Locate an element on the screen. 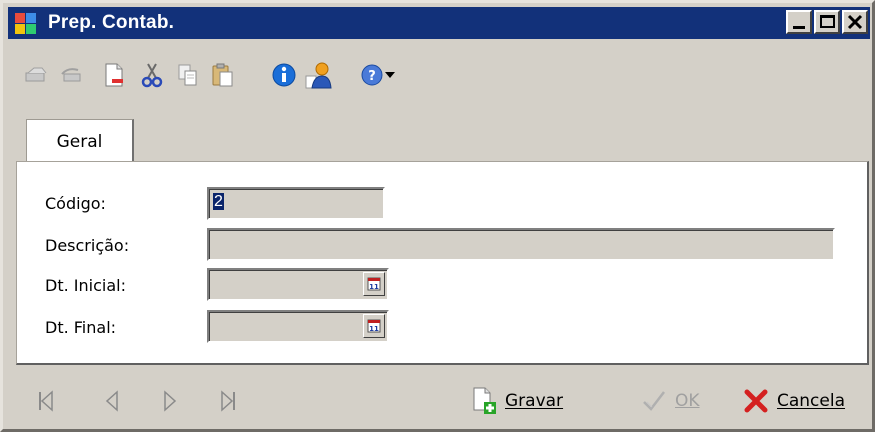 Image resolution: width=875 pixels, height=432 pixels. info-button is located at coordinates (284, 75).